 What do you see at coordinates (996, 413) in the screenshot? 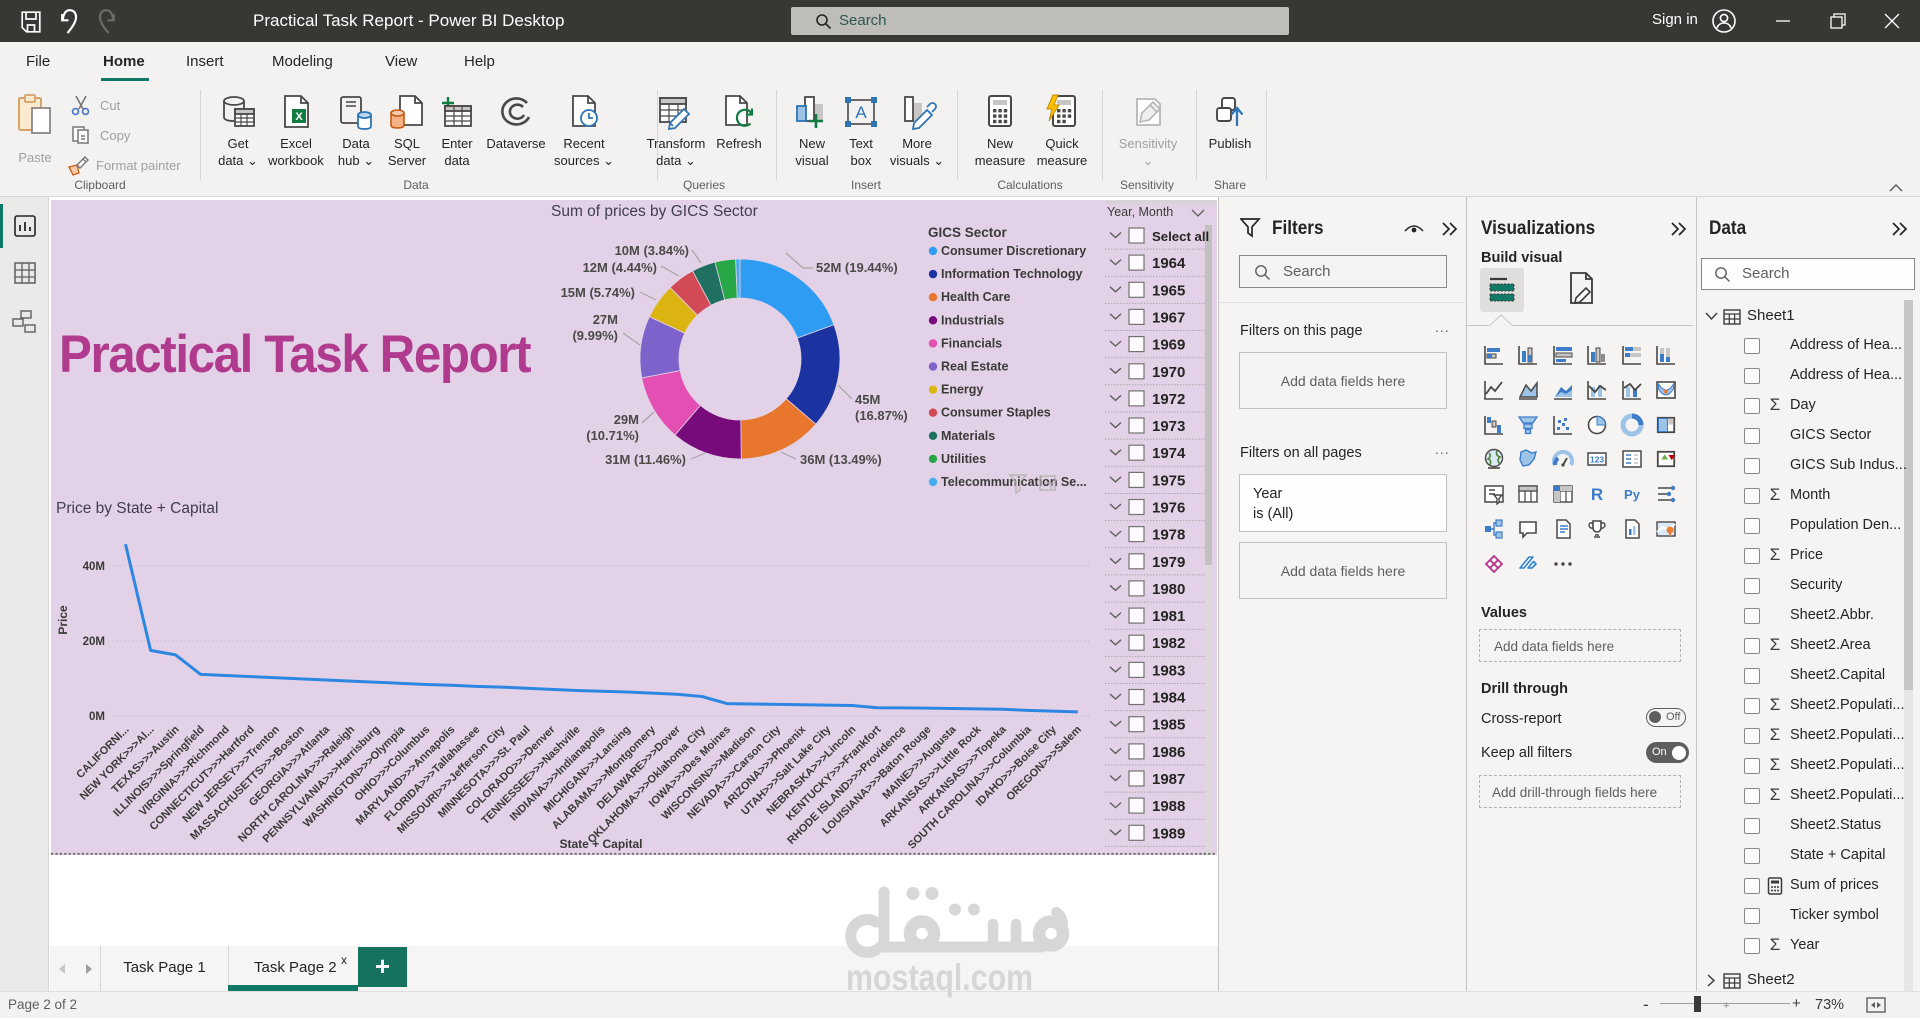
I see `svg-text: Consumer Staples` at bounding box center [996, 413].